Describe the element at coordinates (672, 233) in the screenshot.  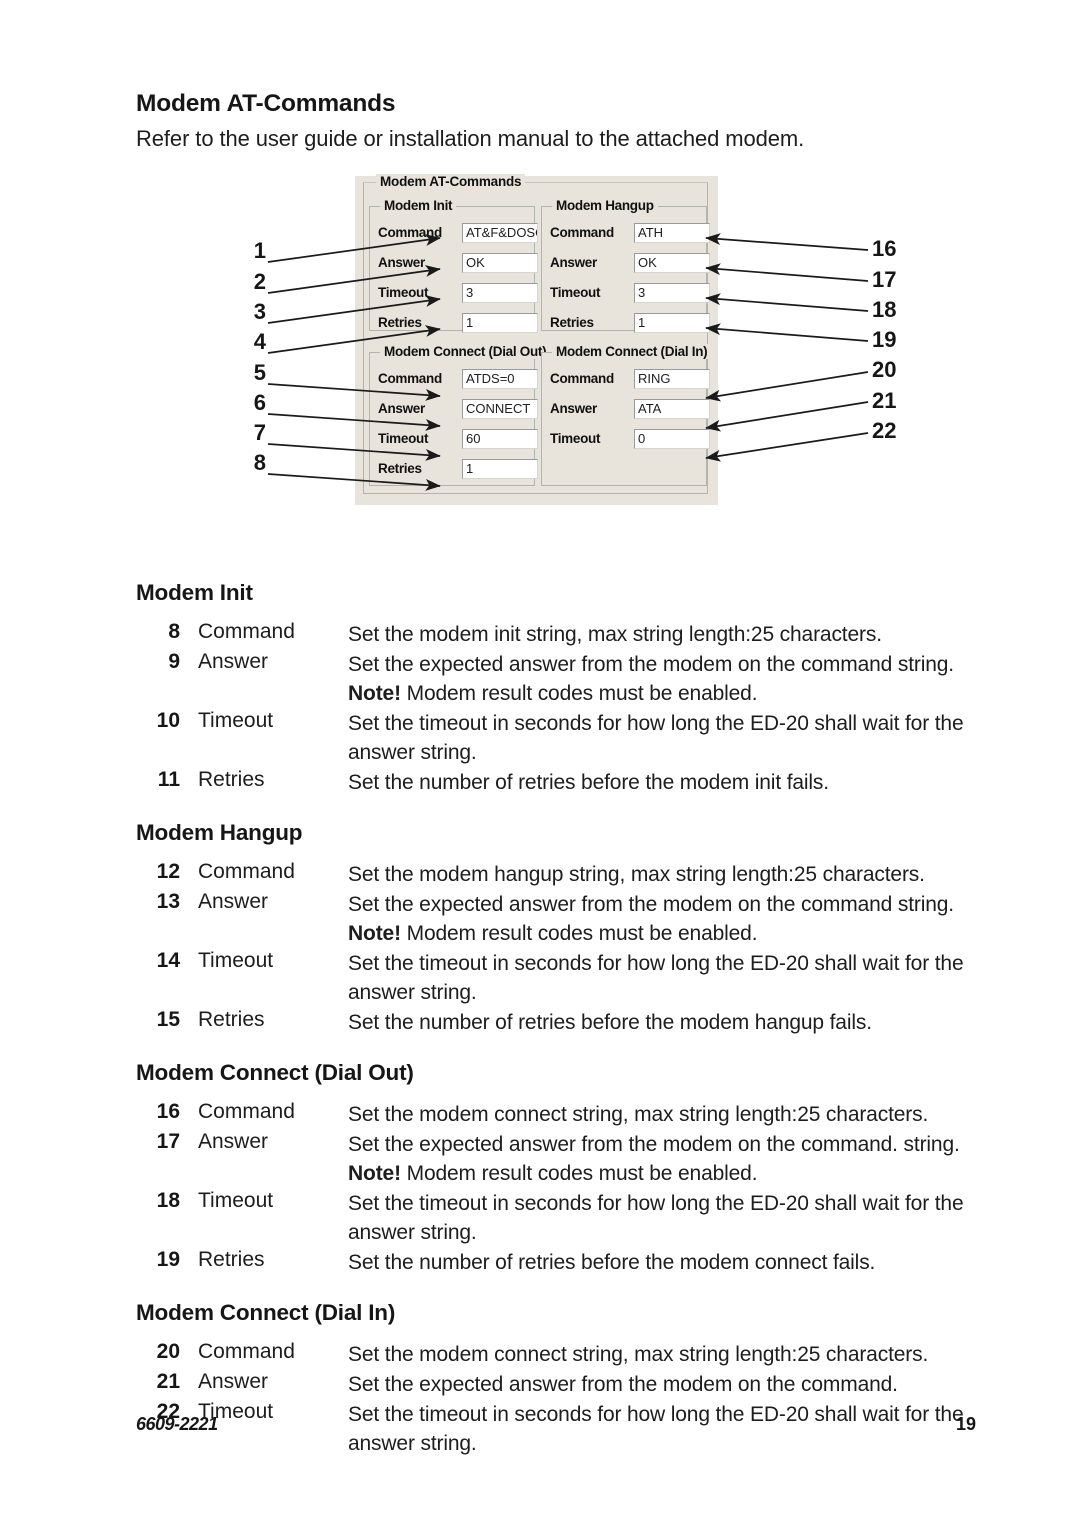
I see `field-input-command: ATH` at that location.